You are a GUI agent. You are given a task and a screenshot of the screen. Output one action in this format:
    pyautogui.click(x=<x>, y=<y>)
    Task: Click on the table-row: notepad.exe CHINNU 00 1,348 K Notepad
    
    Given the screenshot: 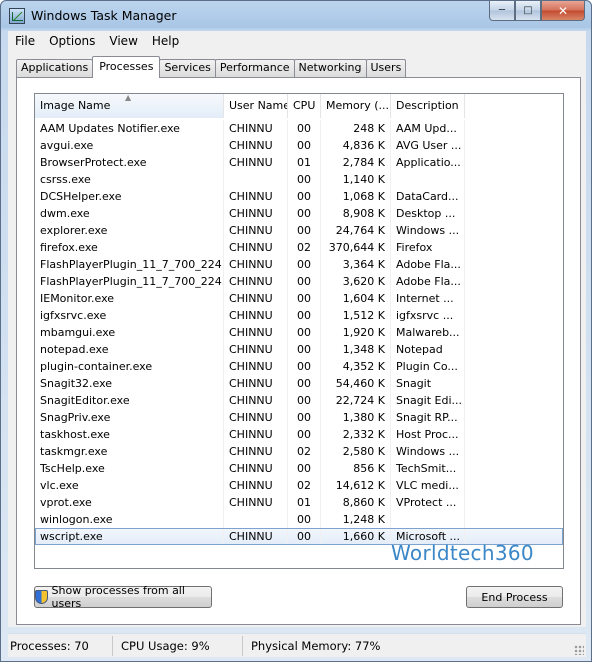 What is the action you would take?
    pyautogui.click(x=299, y=349)
    